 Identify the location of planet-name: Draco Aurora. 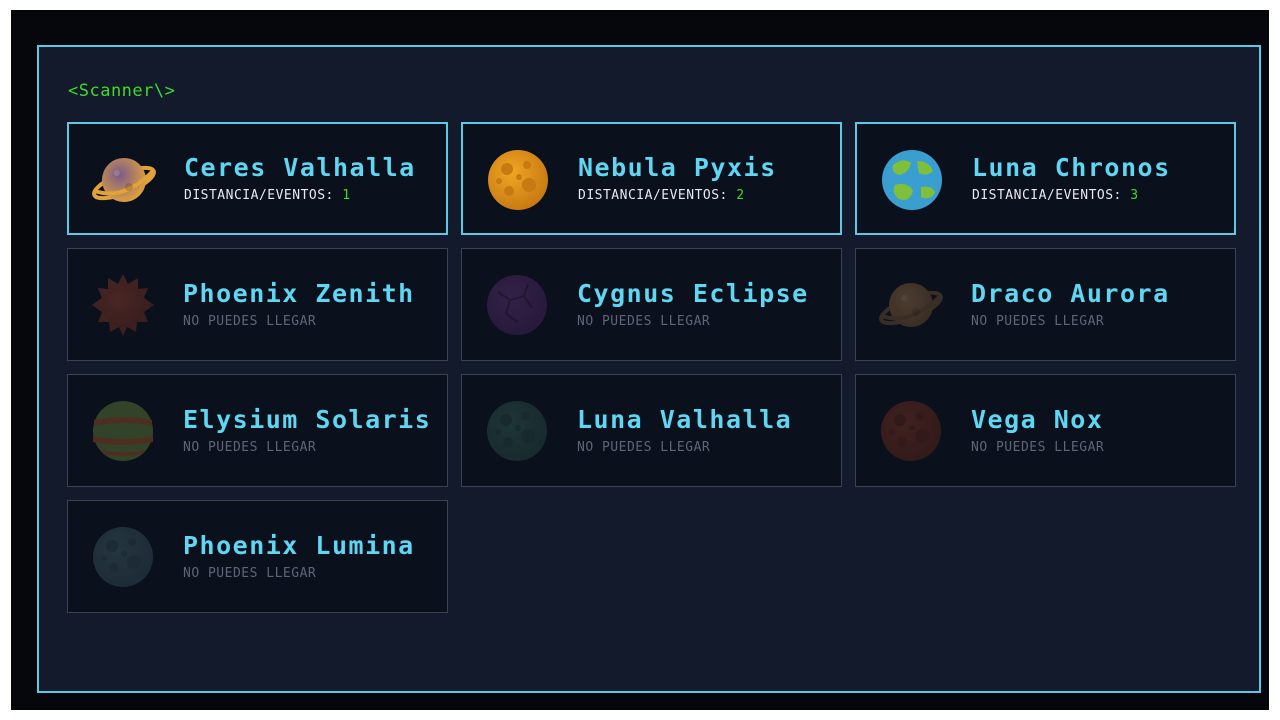
(1070, 293).